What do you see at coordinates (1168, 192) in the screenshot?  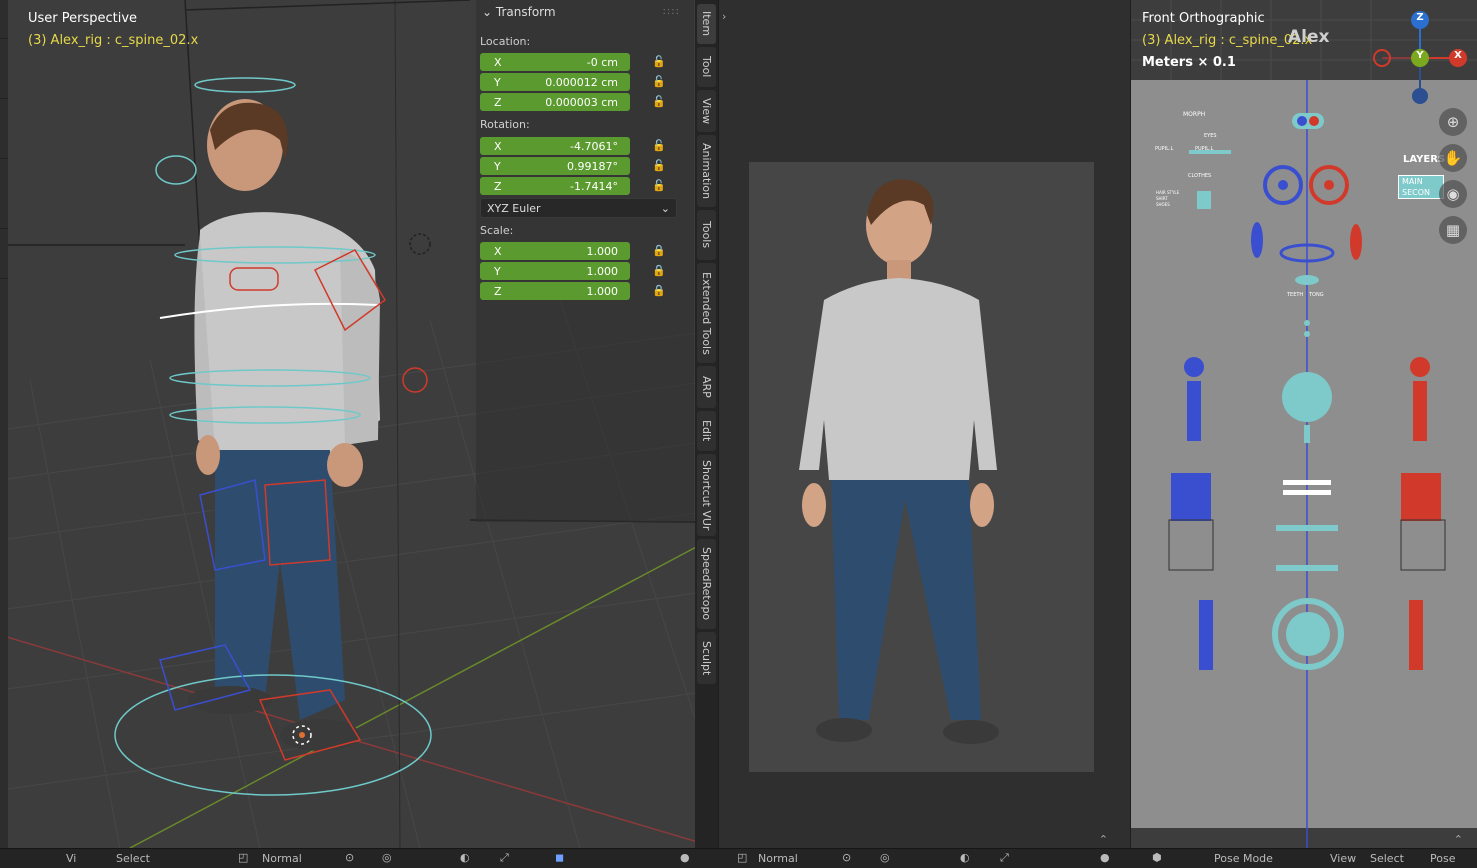 I see `picker-hair-label: HAIR STYLE` at bounding box center [1168, 192].